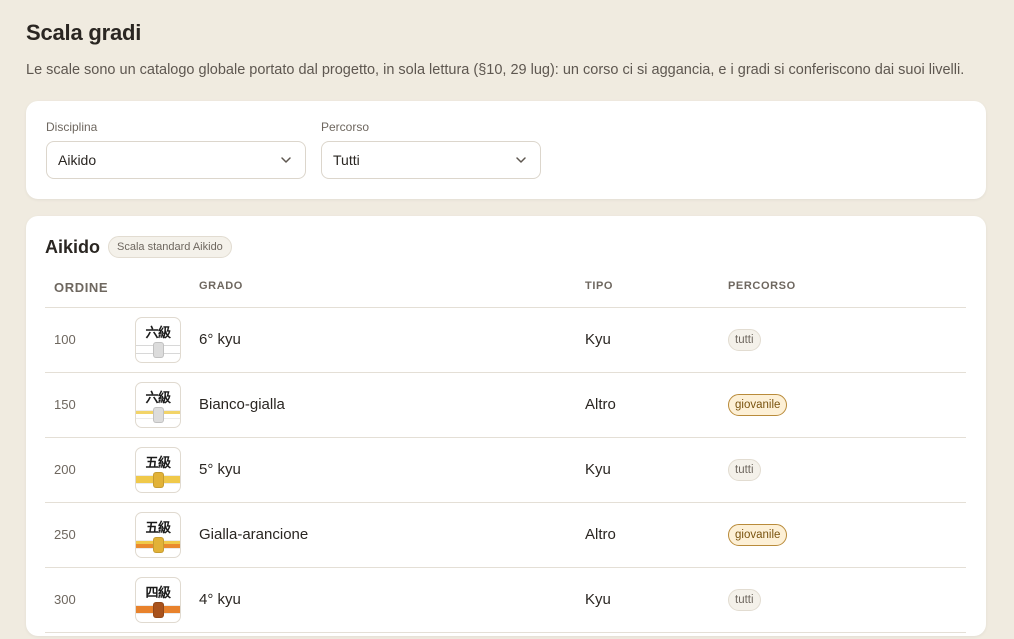 This screenshot has width=1014, height=639. I want to click on table-header-row: ORDINE GRADO TIPO PERCORSO, so click(505, 293).